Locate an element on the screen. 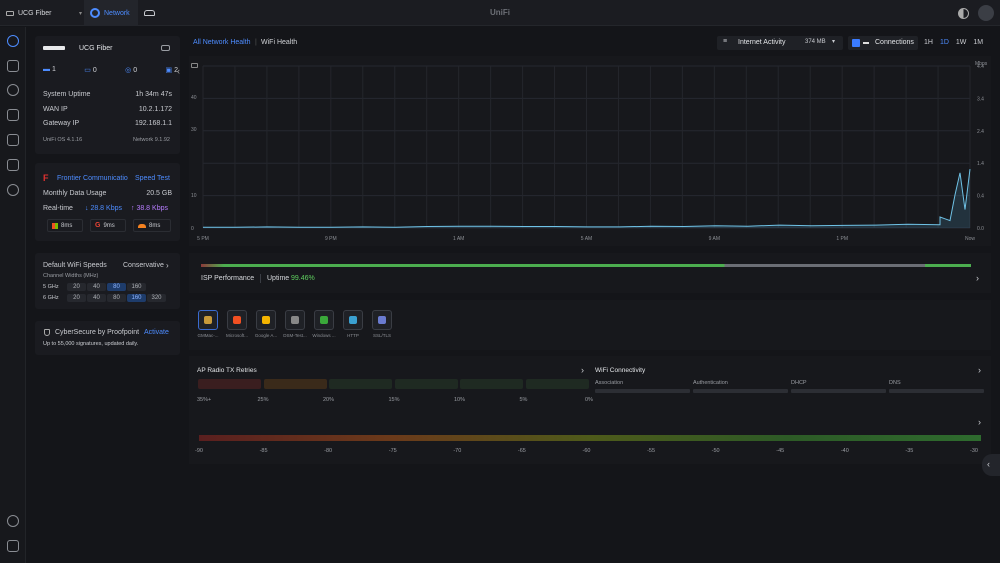 This screenshot has height=563, width=1000. network-version: Network 9.1.92 is located at coordinates (151, 140).